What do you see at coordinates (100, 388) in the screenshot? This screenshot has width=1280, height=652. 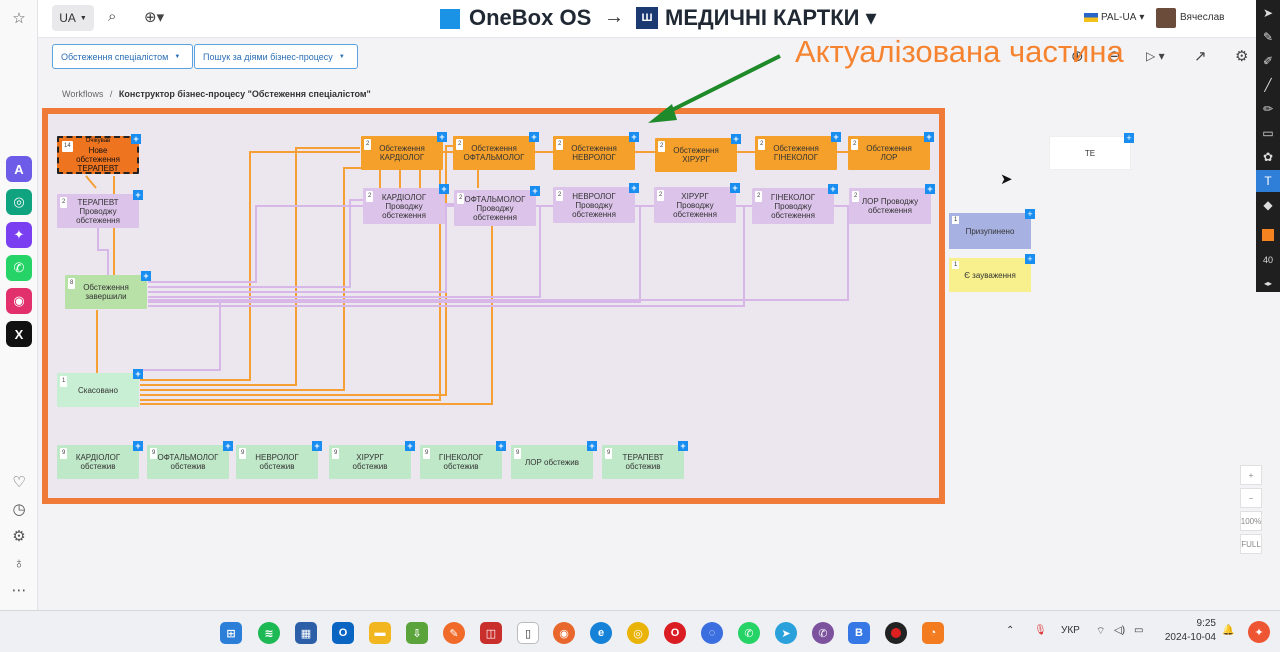 I see `node-cancelled: 1 Скасовано +` at bounding box center [100, 388].